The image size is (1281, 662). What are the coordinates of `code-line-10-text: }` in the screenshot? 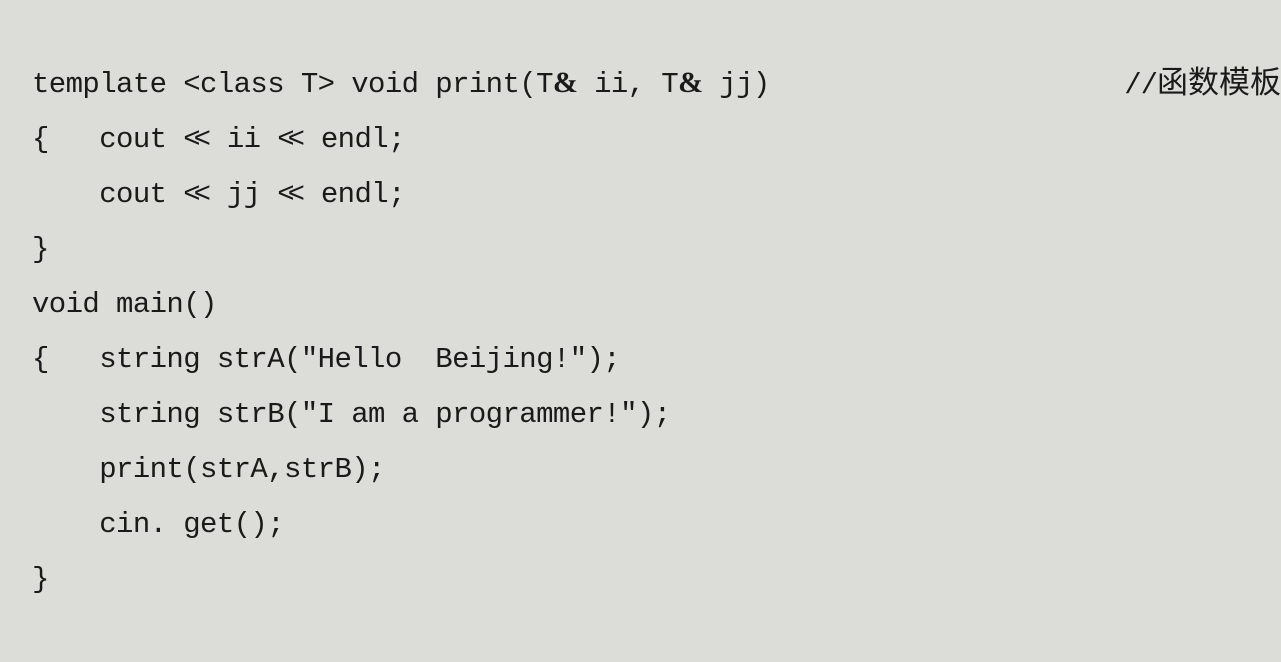 It's located at (40, 579).